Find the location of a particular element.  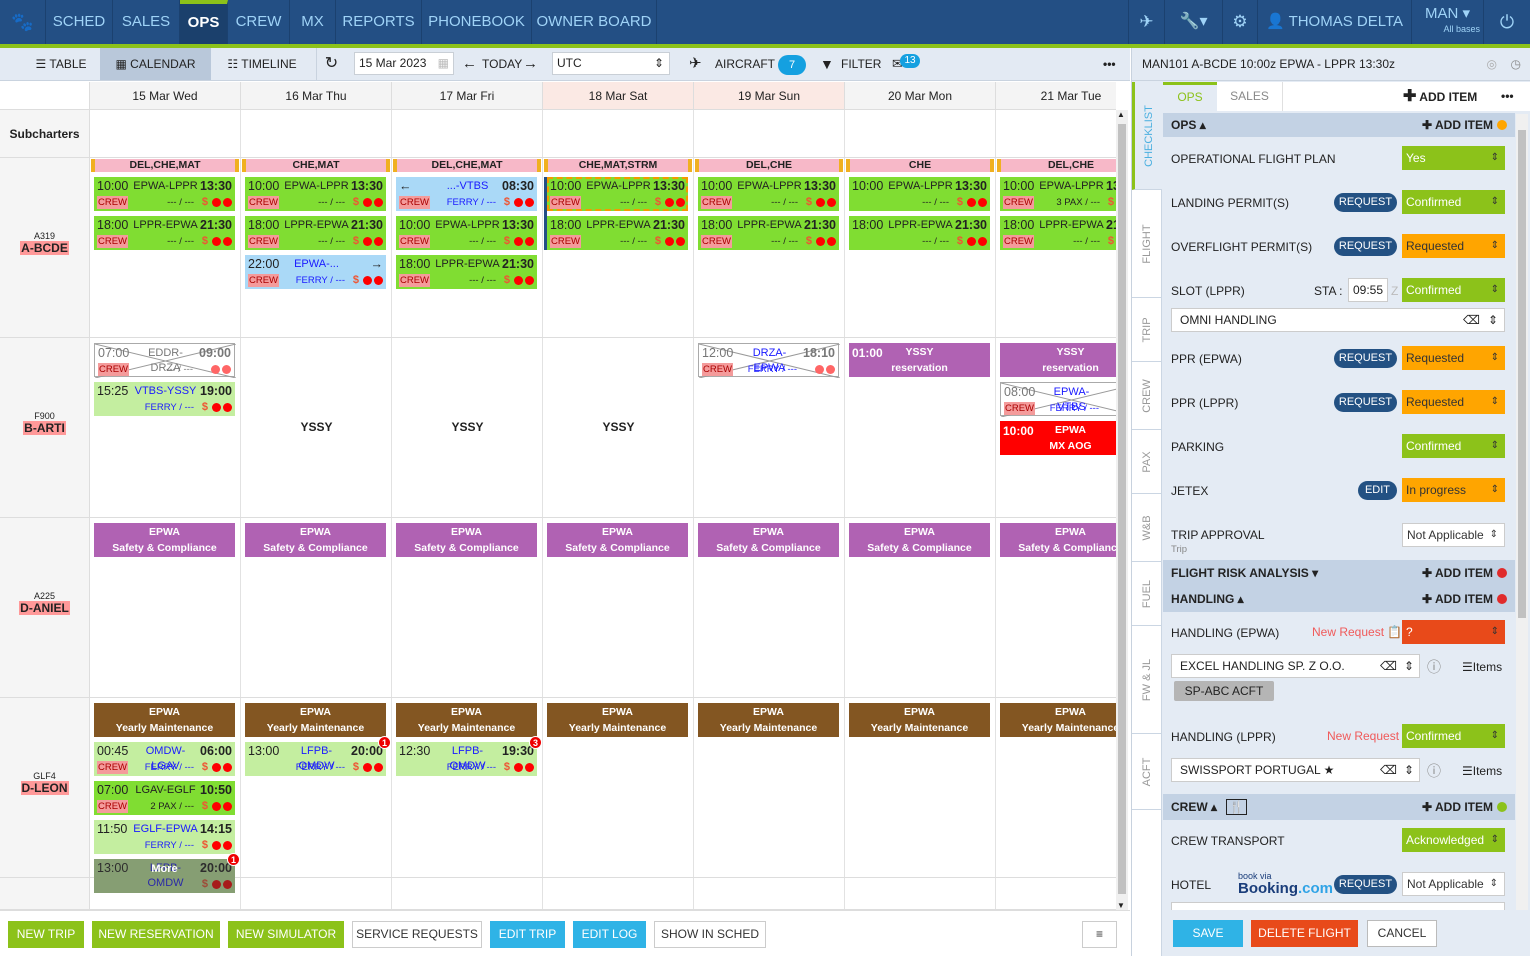

info-icon: ⓘ is located at coordinates (1434, 771).